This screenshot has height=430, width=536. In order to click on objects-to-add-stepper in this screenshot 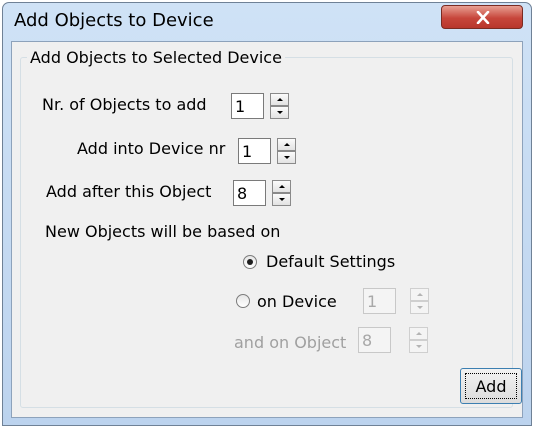, I will do `click(279, 106)`.